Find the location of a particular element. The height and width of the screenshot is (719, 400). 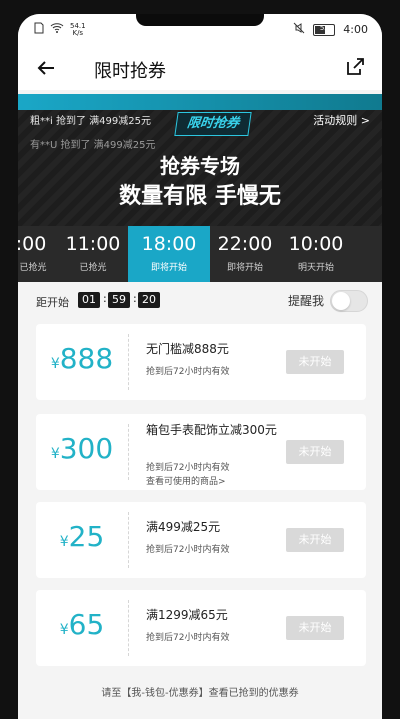

remind-label: 提醒我 is located at coordinates (305, 301).